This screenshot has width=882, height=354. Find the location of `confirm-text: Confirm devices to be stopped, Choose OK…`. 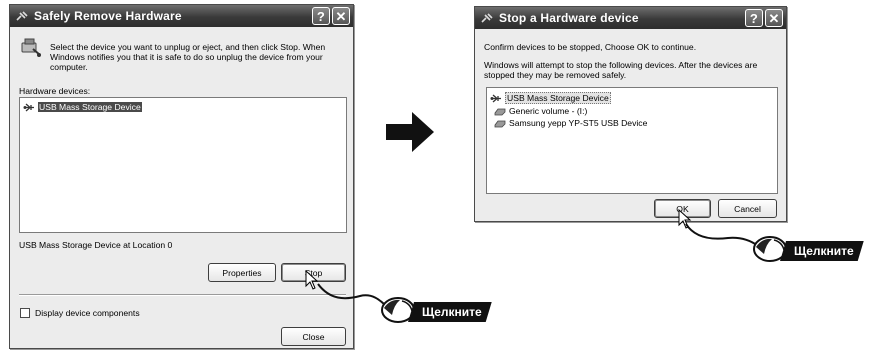

confirm-text: Confirm devices to be stopped, Choose OK… is located at coordinates (590, 47).